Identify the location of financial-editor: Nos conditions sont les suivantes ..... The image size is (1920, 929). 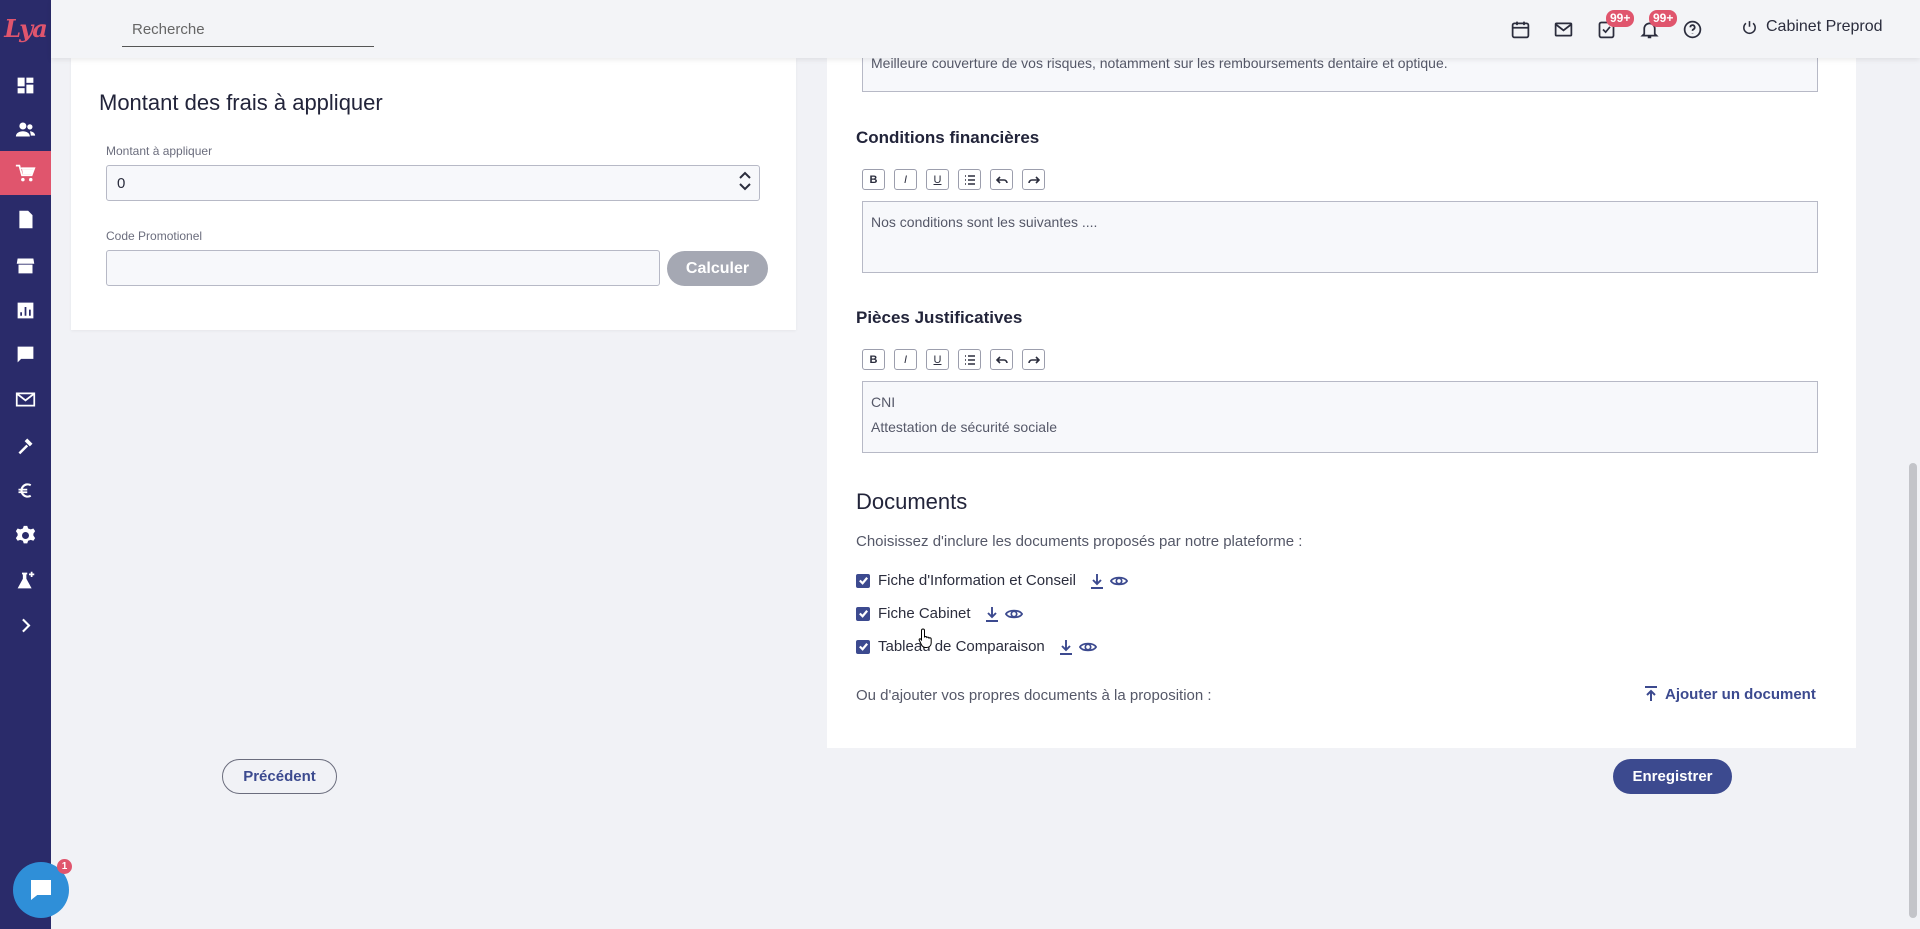
(1340, 237).